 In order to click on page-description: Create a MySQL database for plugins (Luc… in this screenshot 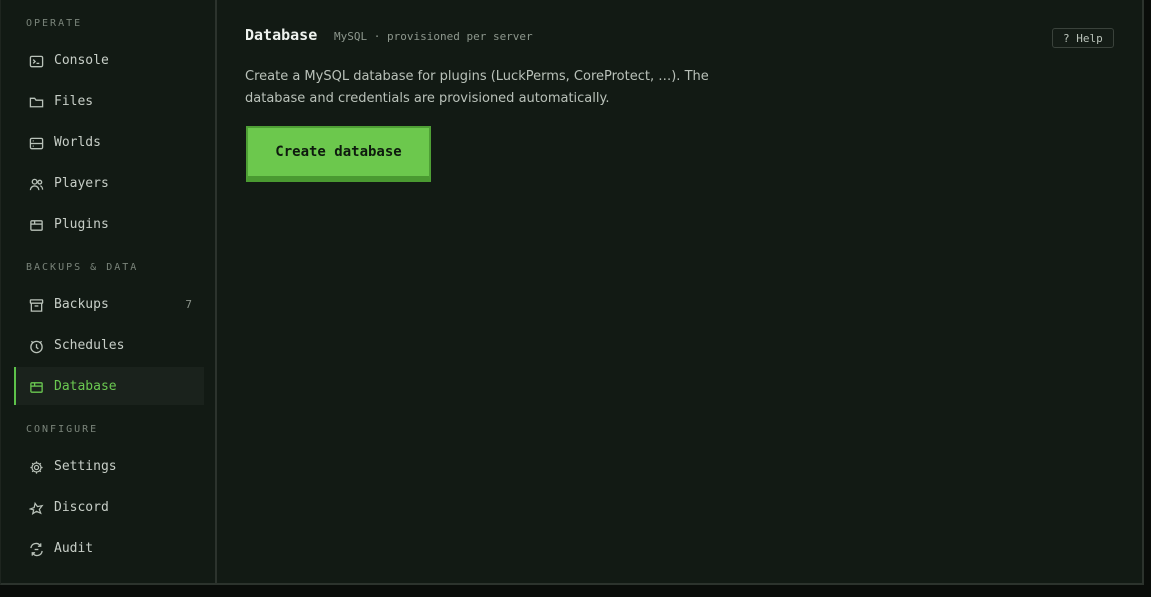, I will do `click(477, 87)`.